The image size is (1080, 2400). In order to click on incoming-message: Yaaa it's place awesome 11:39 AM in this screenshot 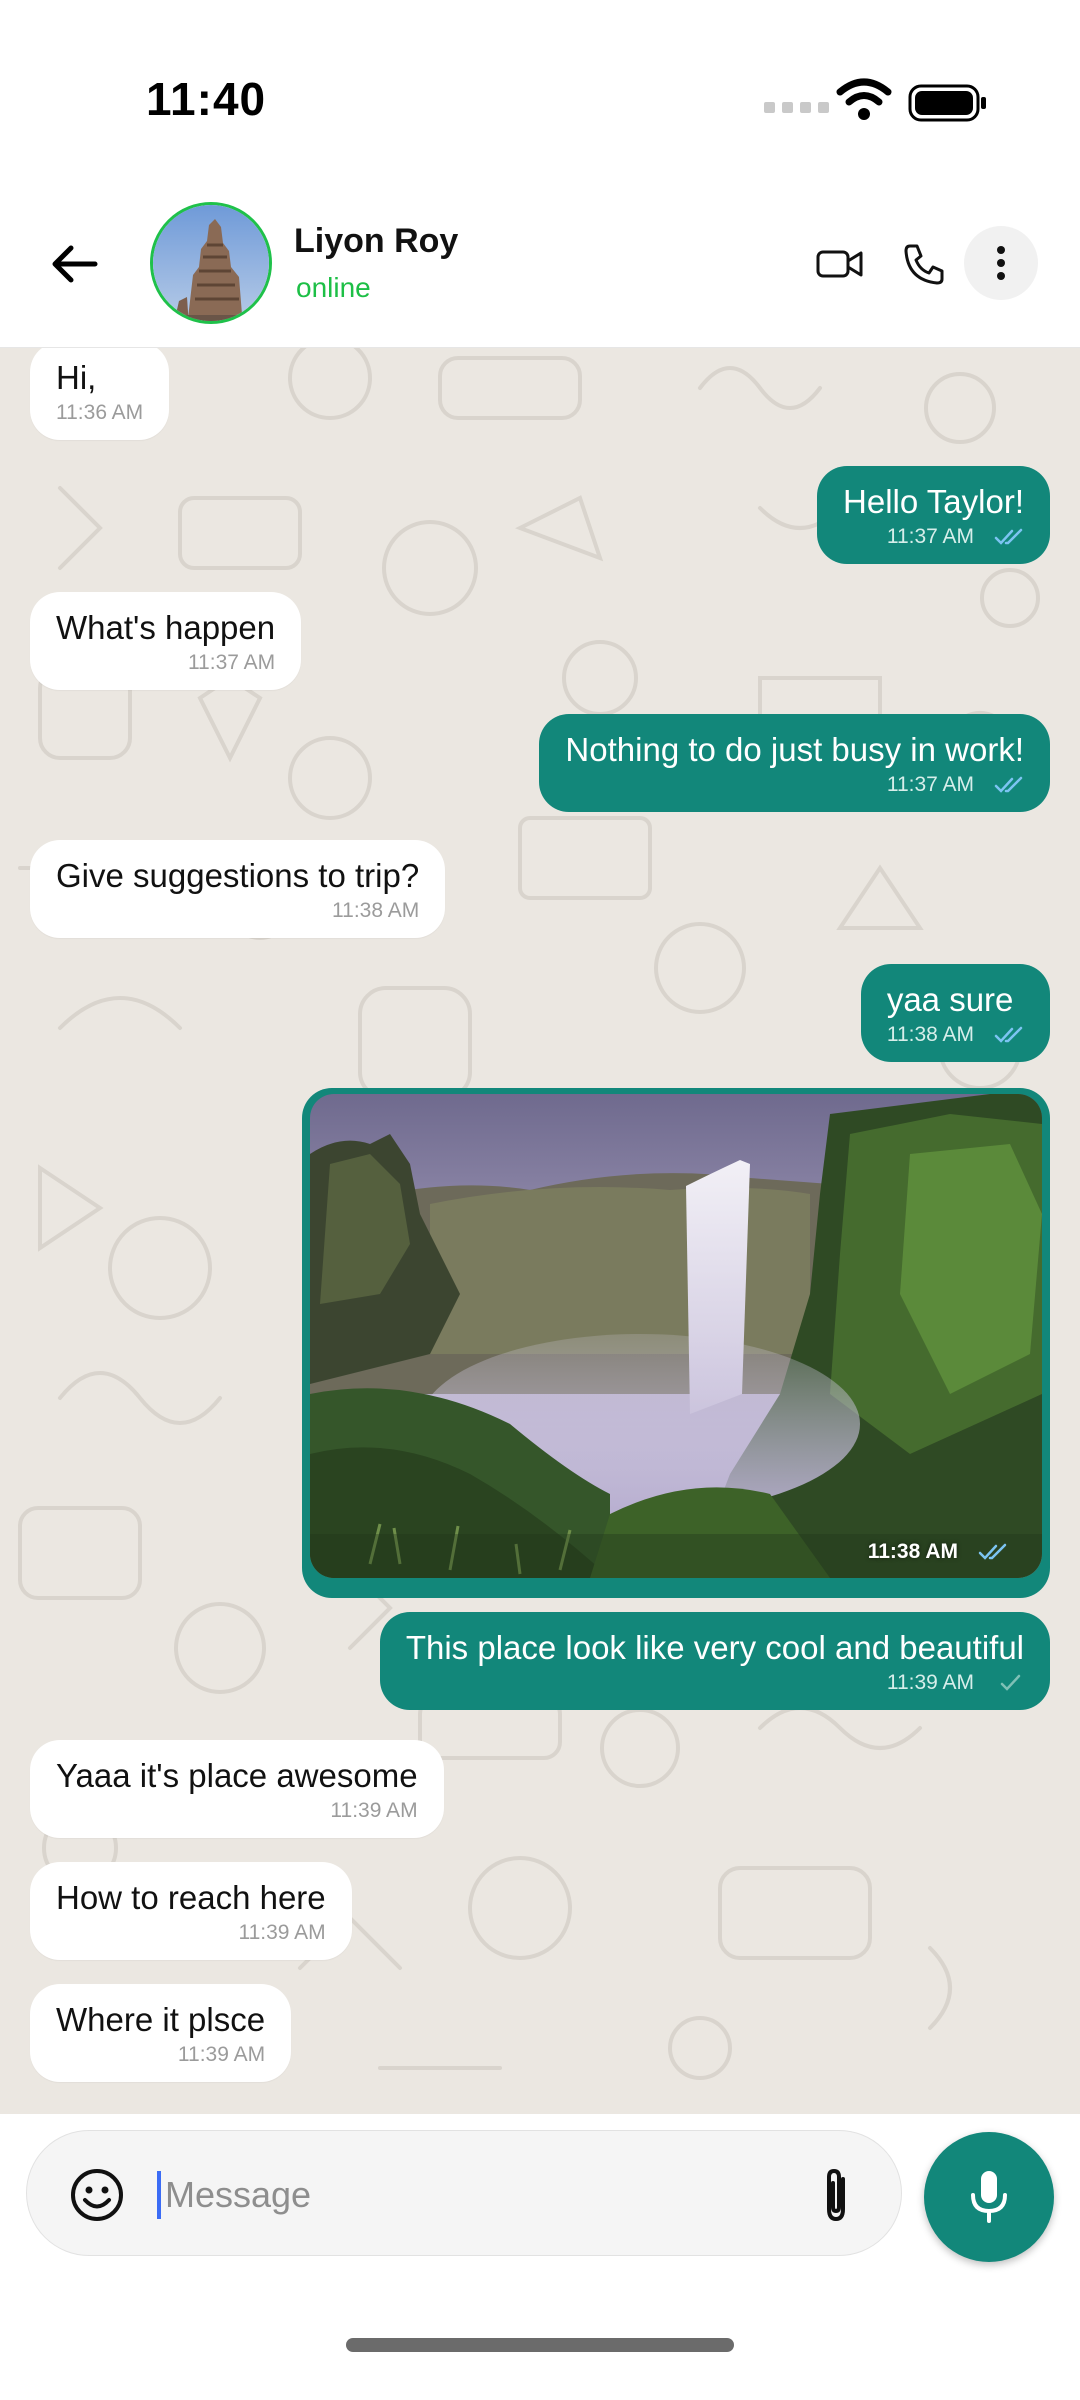, I will do `click(237, 1789)`.